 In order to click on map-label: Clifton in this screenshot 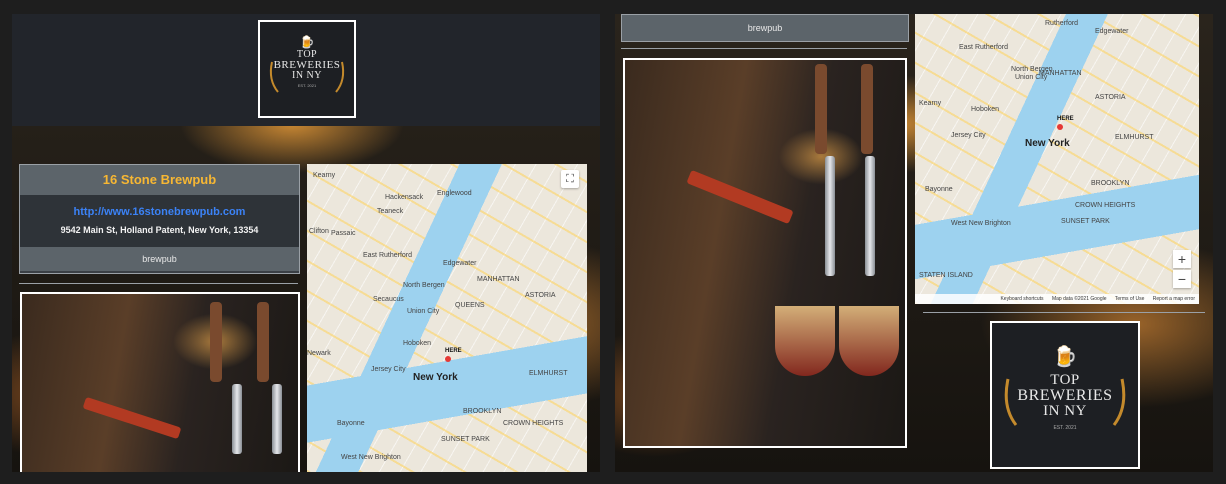, I will do `click(319, 231)`.